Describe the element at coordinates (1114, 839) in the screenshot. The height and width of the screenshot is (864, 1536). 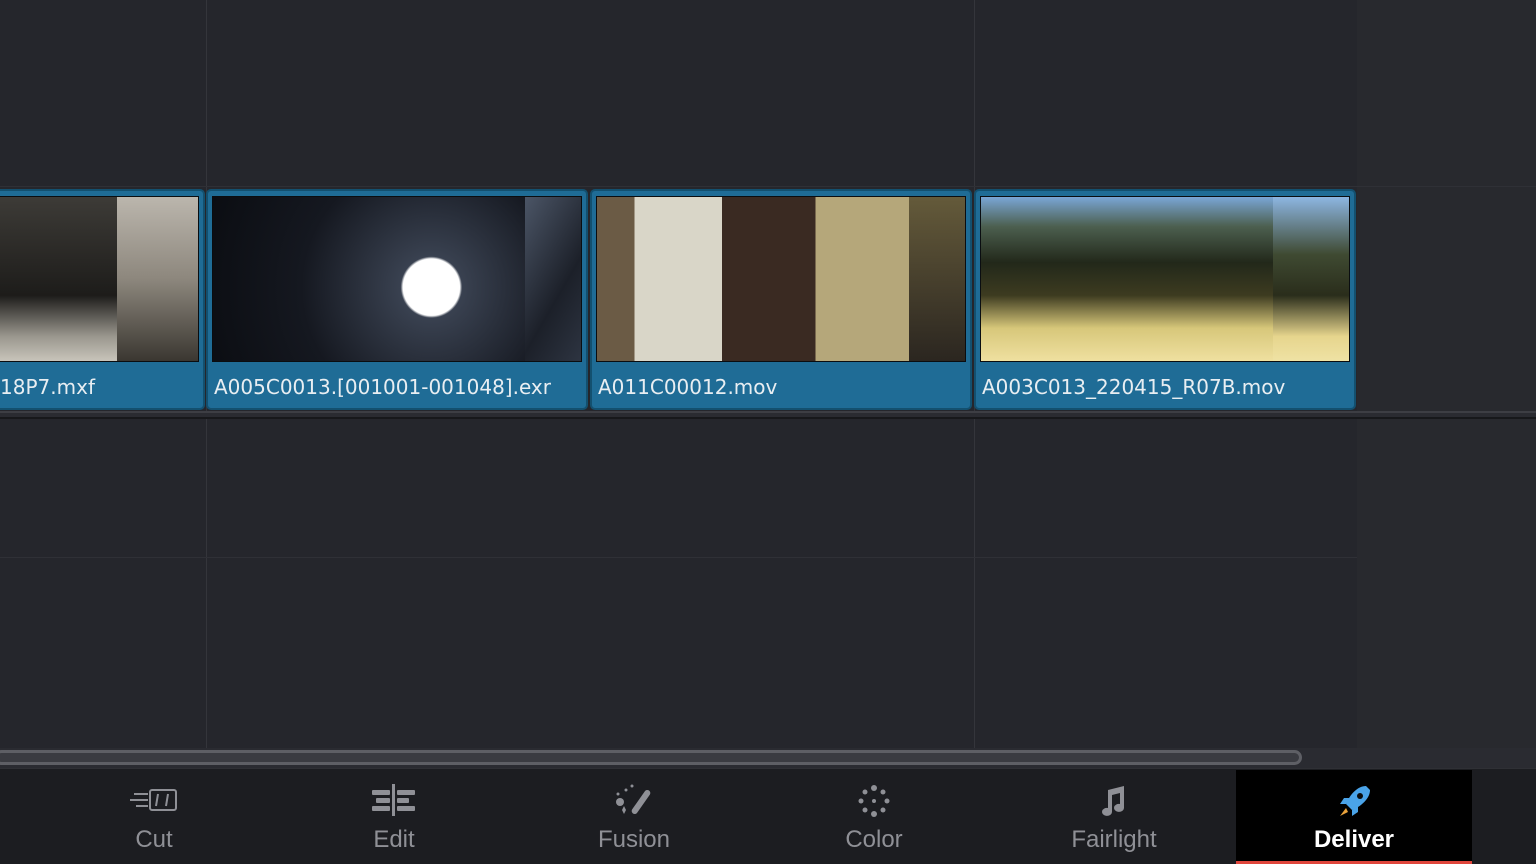
I see `page-tab-label: Fairlight` at that location.